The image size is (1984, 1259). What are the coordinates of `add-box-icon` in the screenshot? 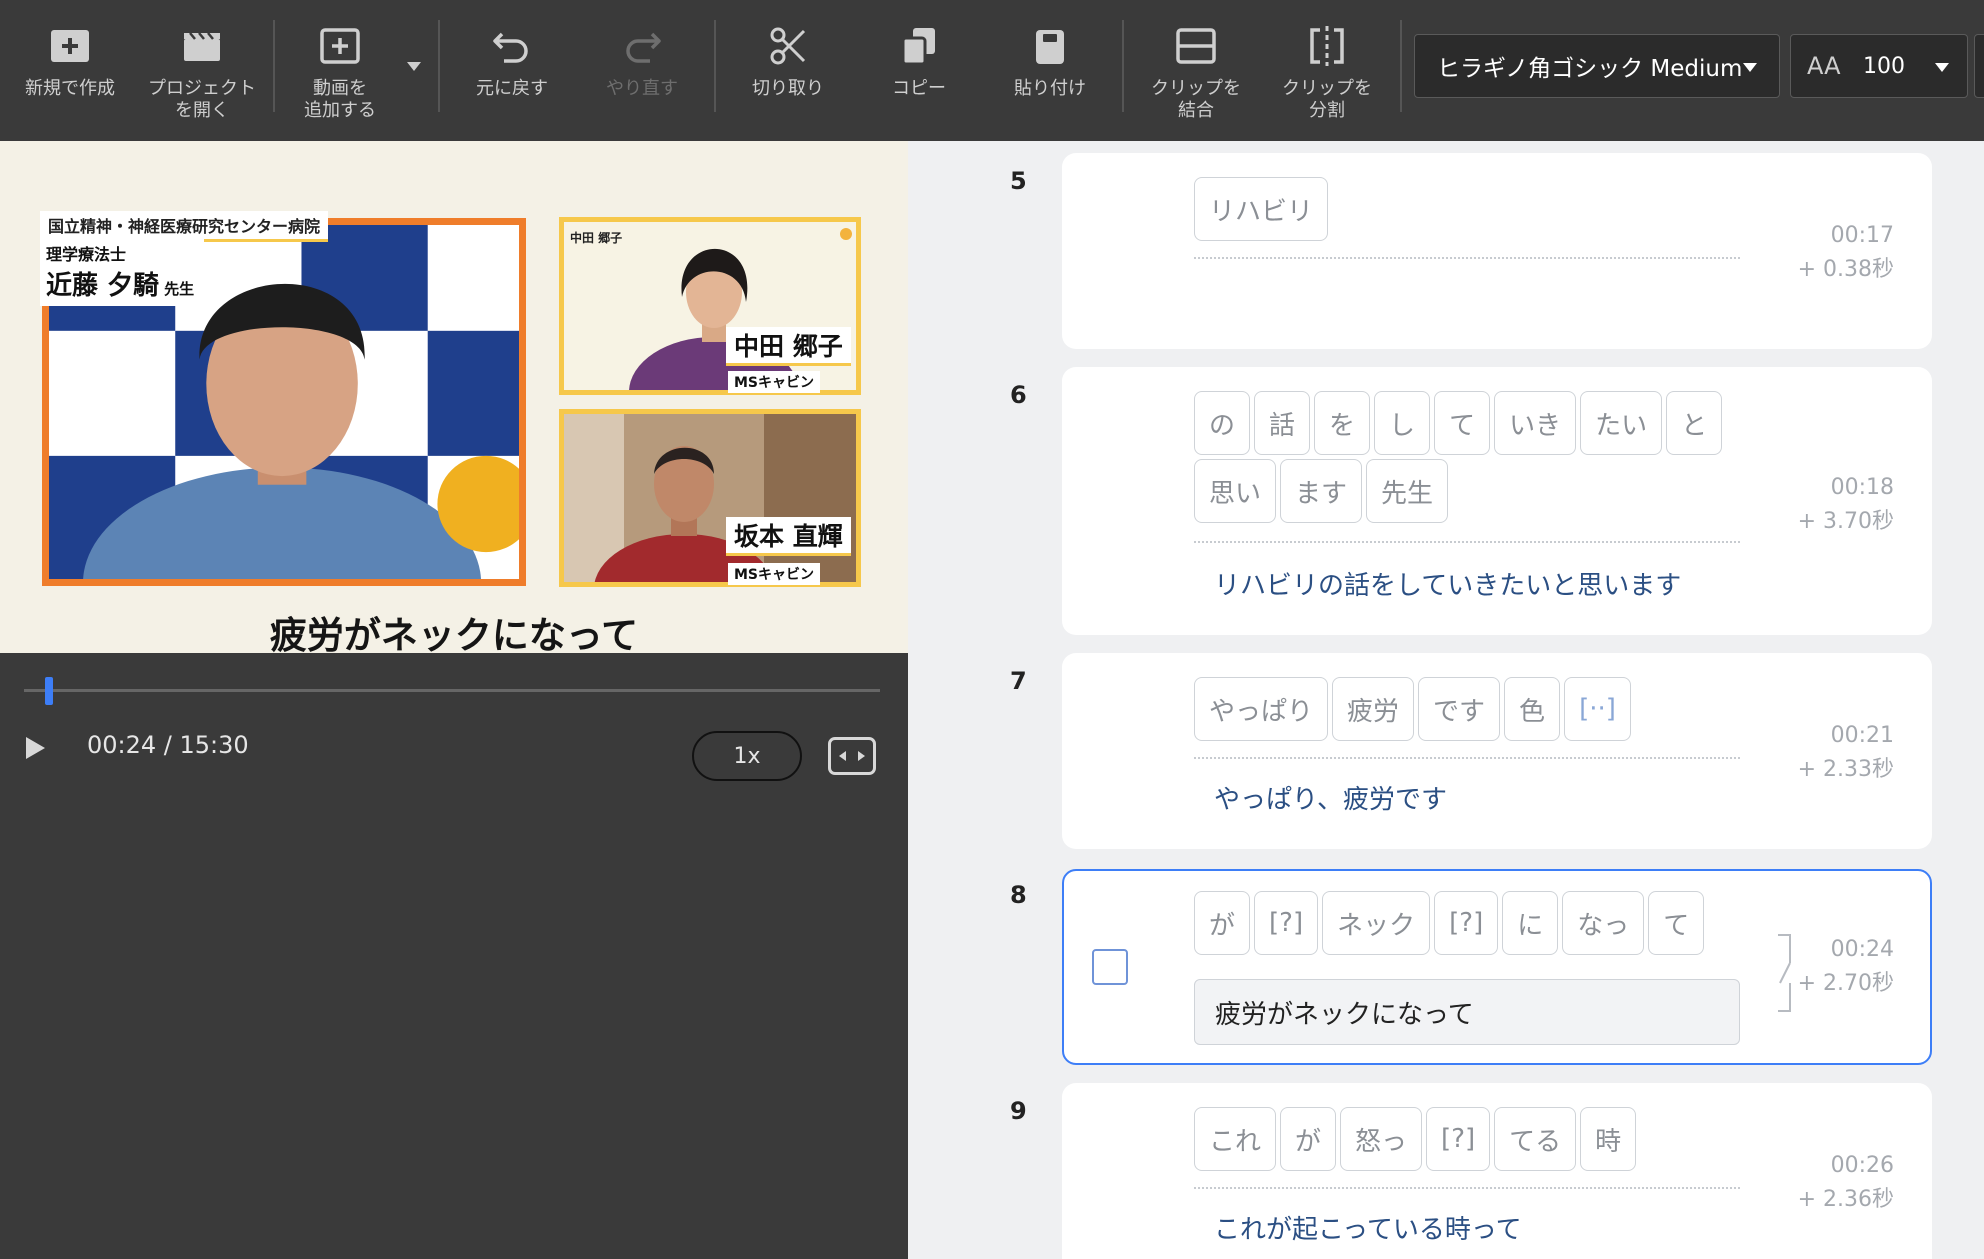 It's located at (340, 46).